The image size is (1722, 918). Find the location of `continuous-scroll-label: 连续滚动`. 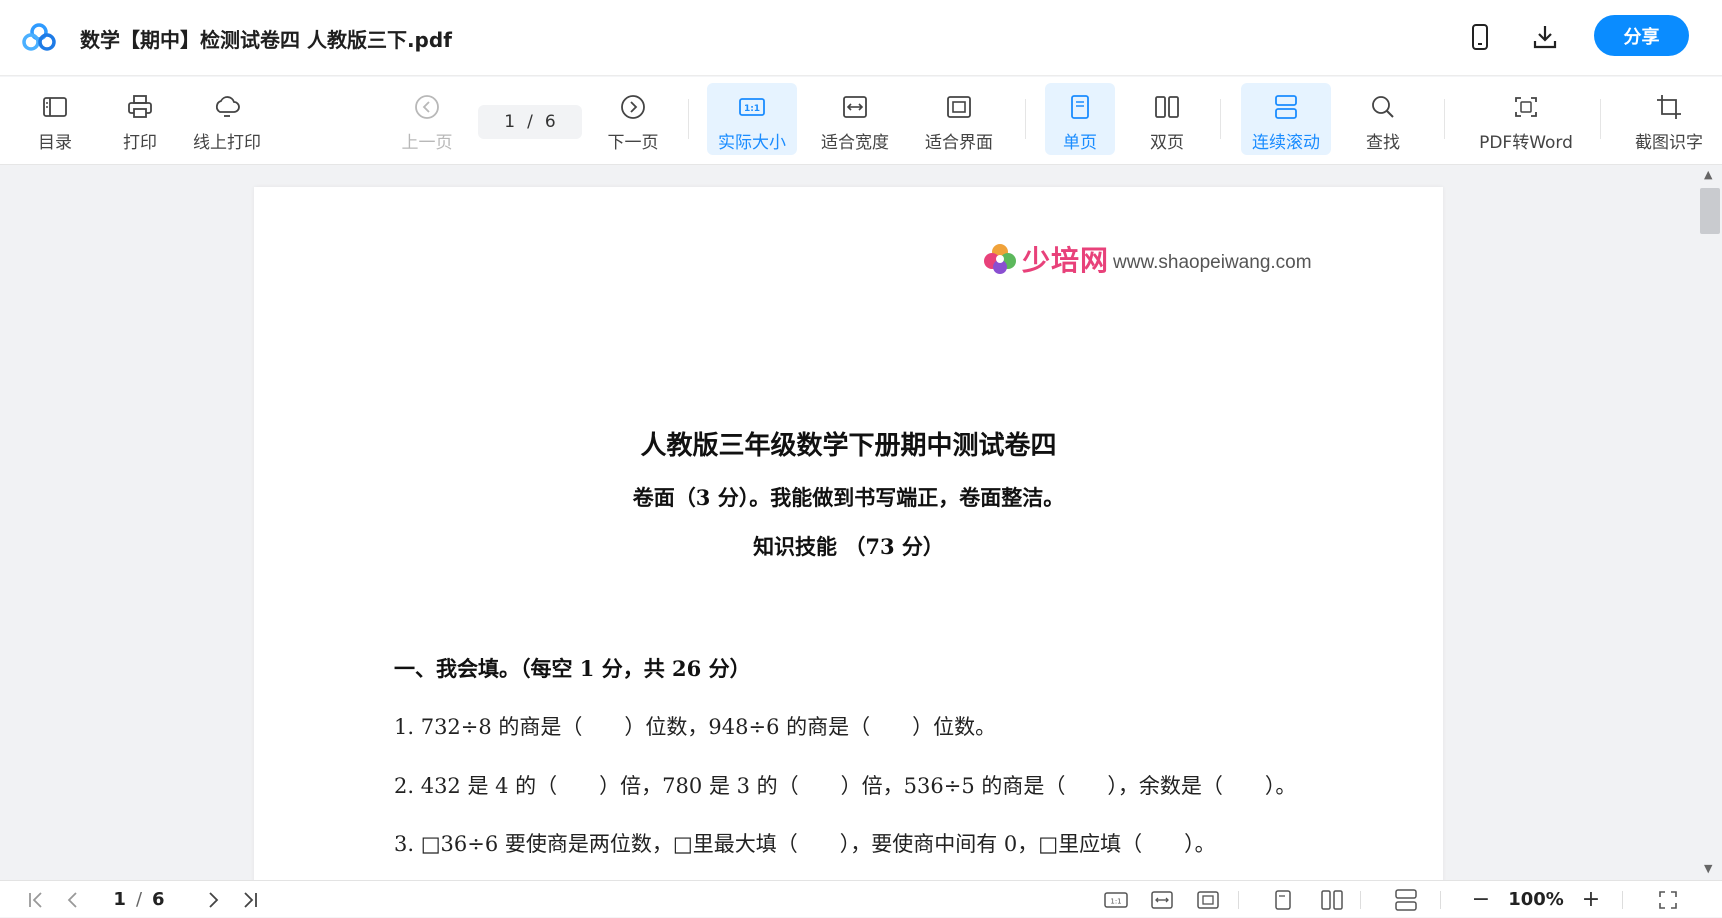

continuous-scroll-label: 连续滚动 is located at coordinates (1286, 143).